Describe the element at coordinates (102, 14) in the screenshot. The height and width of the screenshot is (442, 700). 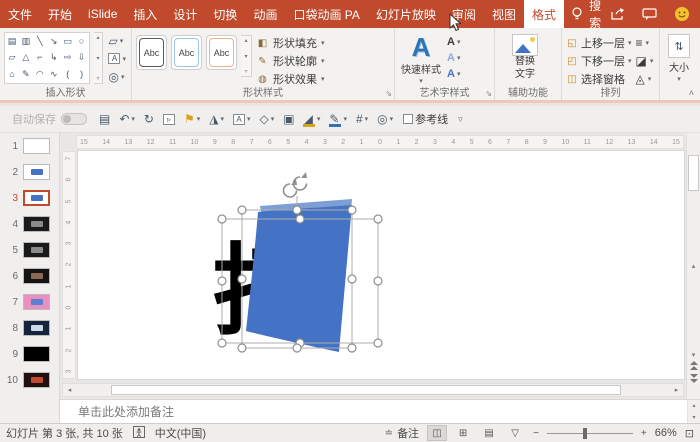
I see `menu-tab-iSlide: iSlide` at that location.